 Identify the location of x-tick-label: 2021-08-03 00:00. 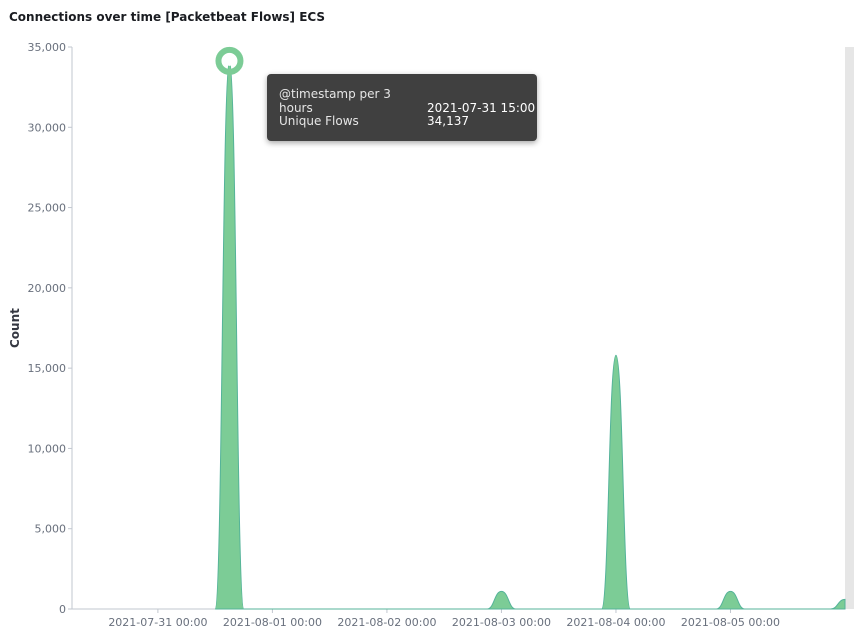
(501, 622).